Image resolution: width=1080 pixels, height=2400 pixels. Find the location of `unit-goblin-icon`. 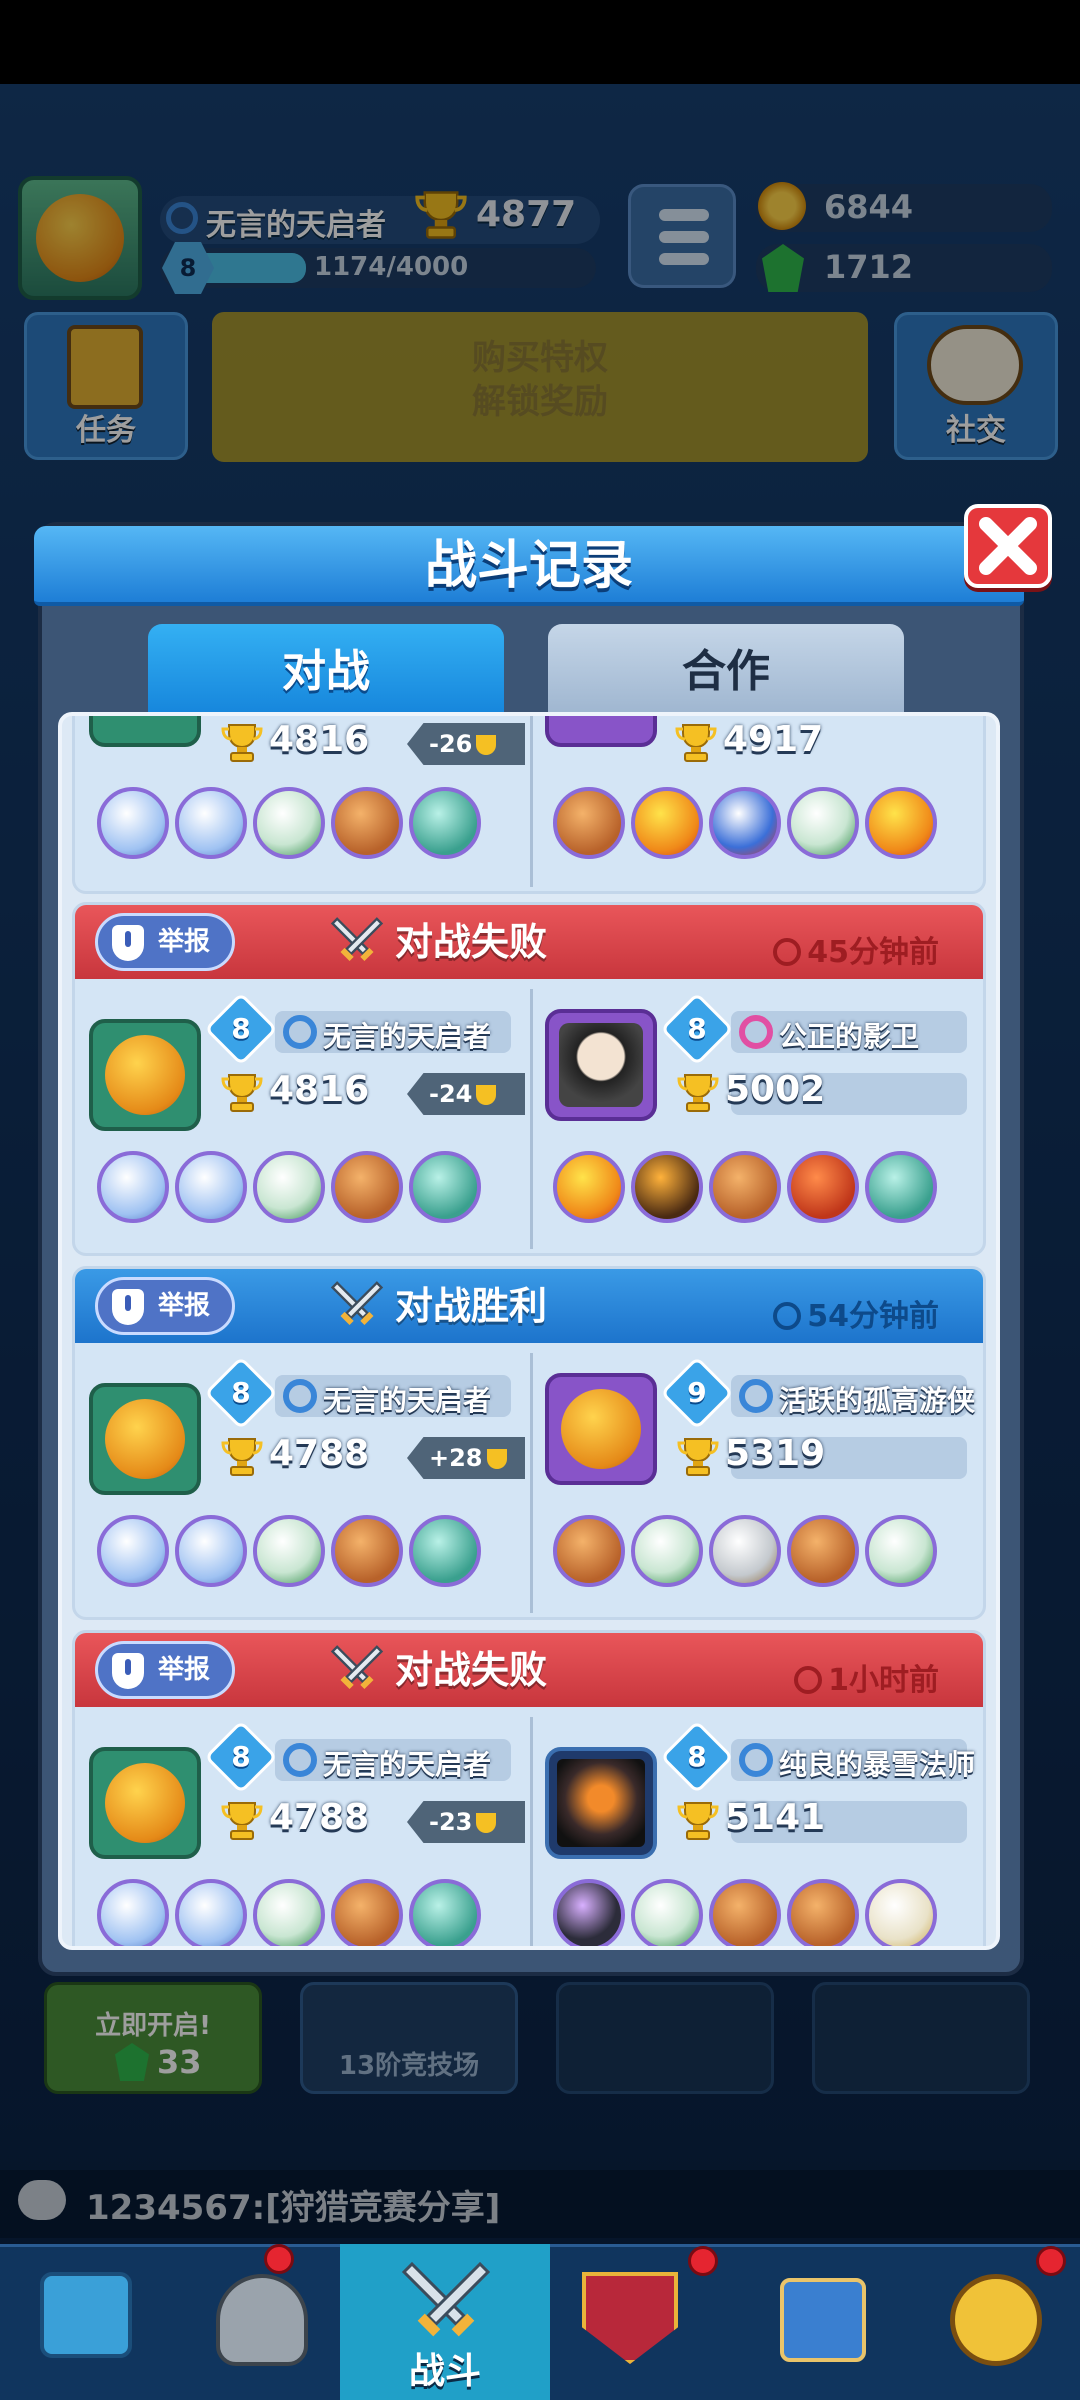

unit-goblin-icon is located at coordinates (667, 1551).